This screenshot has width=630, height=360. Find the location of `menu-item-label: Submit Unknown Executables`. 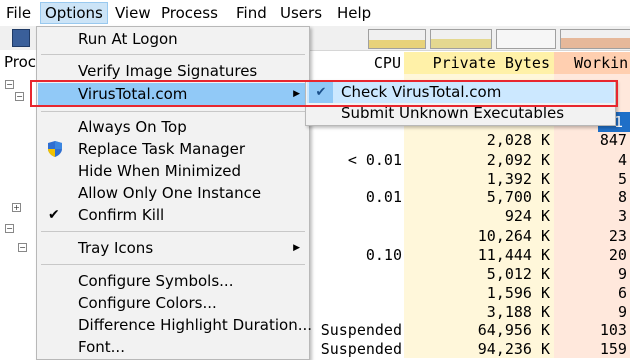

menu-item-label: Submit Unknown Executables is located at coordinates (453, 113).